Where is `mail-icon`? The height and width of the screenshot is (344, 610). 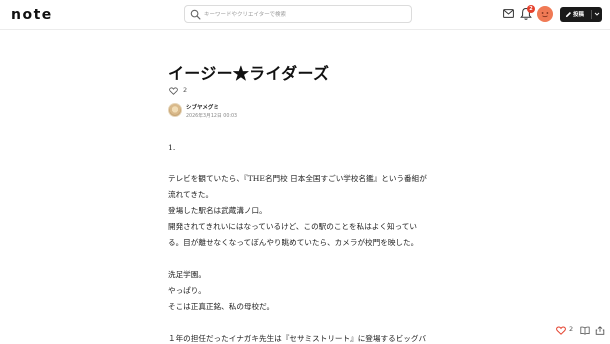
mail-icon is located at coordinates (508, 13).